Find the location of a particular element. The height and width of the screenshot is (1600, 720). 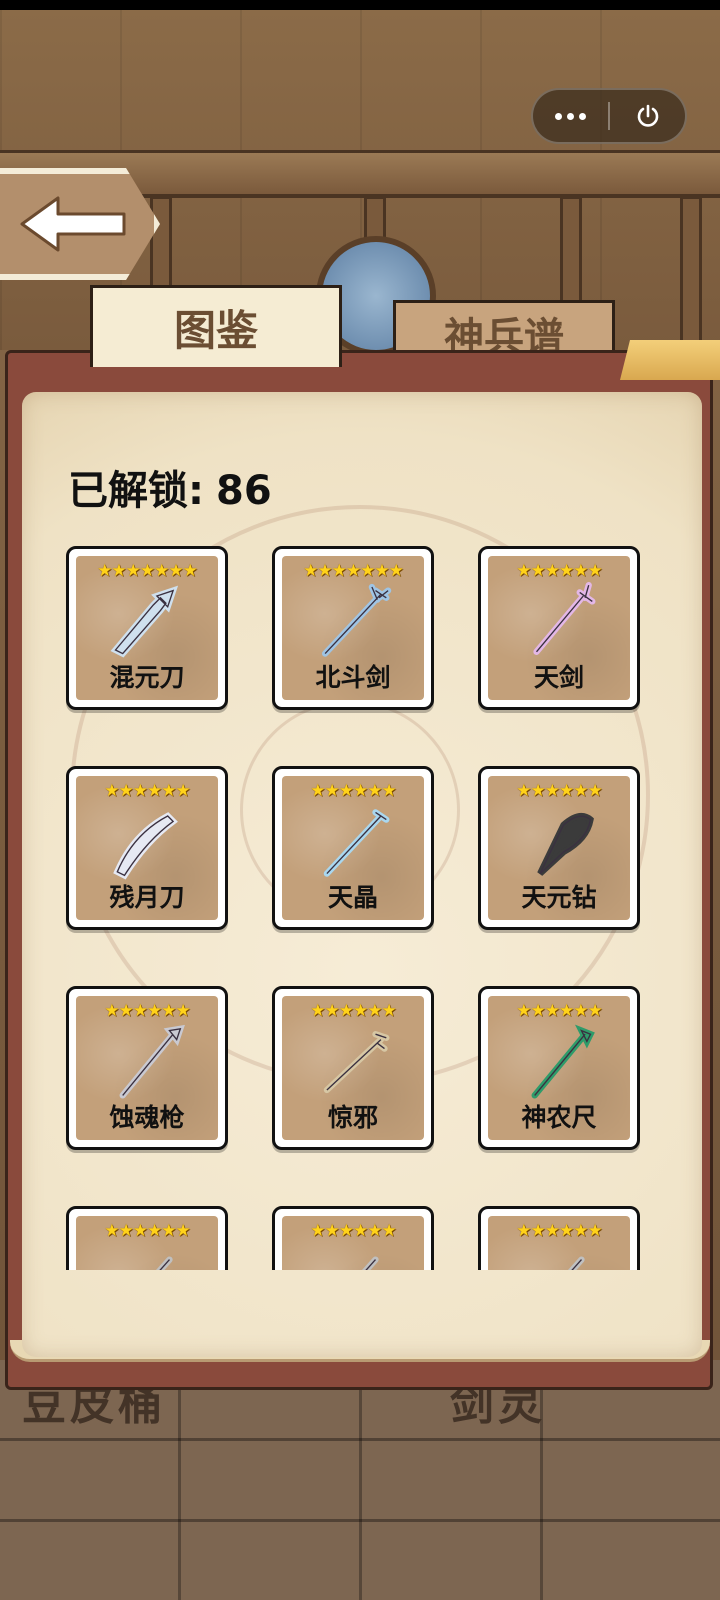

book-corner-decoration is located at coordinates (670, 360).